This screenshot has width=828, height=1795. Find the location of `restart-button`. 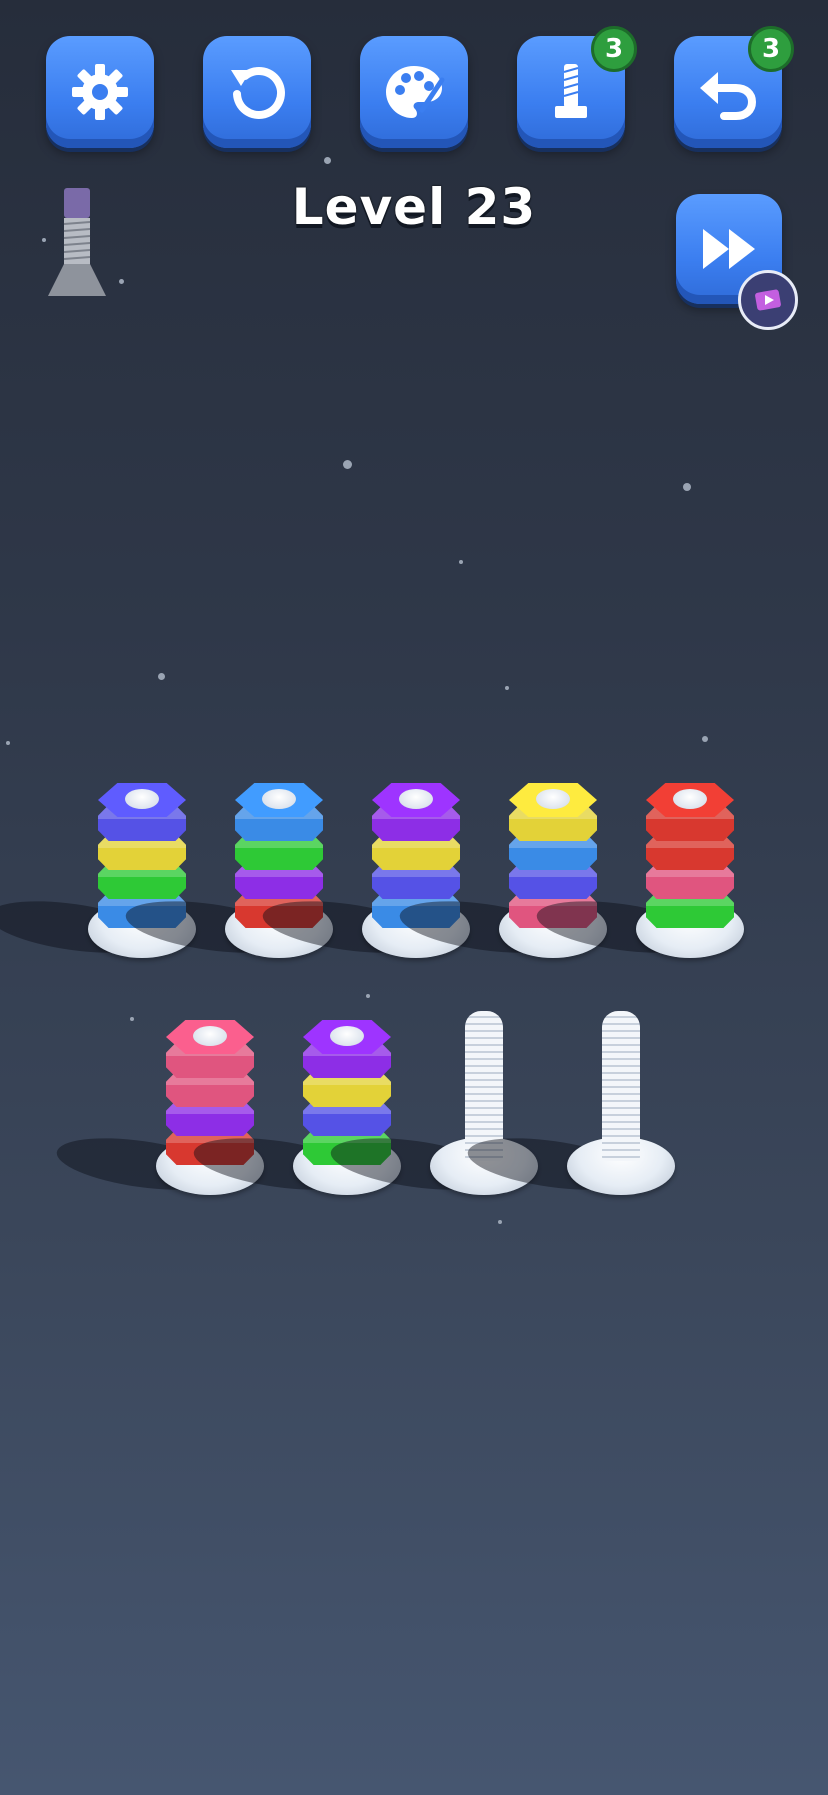

restart-button is located at coordinates (257, 92).